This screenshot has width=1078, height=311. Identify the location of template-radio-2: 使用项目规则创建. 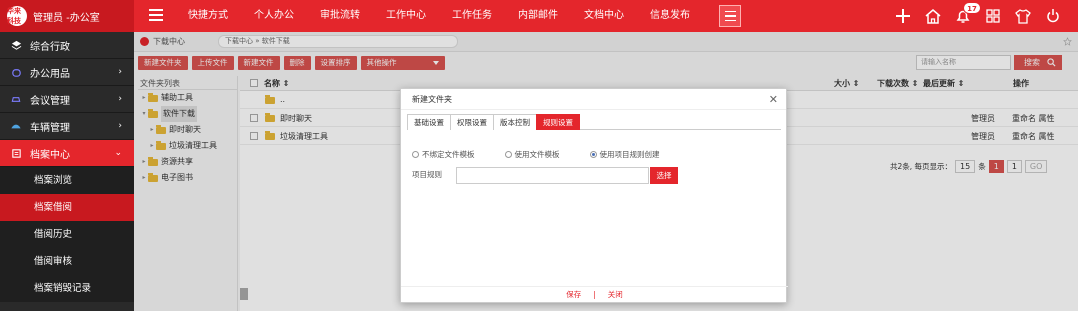
(624, 154).